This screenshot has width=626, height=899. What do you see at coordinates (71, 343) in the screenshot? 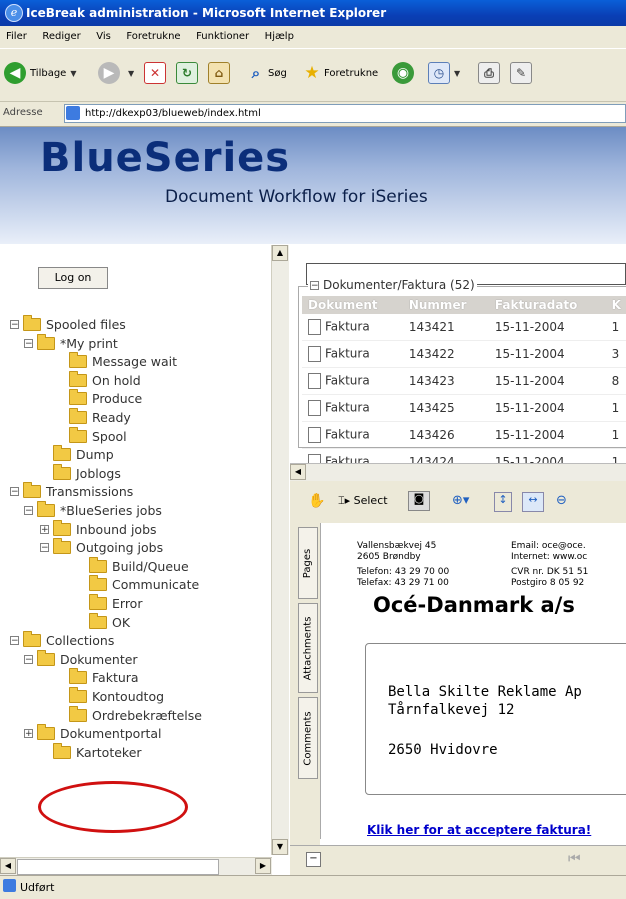
I see `tree-node: − *My print` at bounding box center [71, 343].